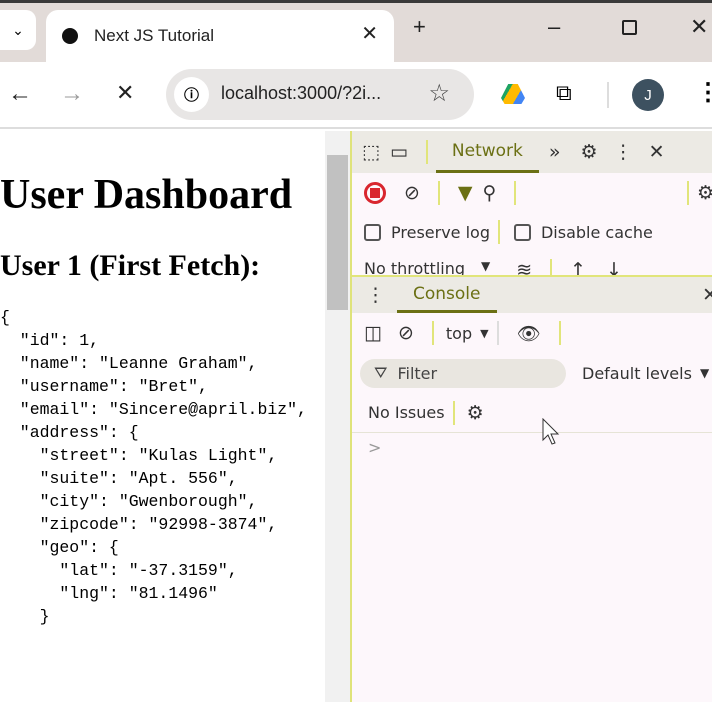 This screenshot has width=712, height=702. Describe the element at coordinates (414, 267) in the screenshot. I see `throttling-select: No throttling` at that location.